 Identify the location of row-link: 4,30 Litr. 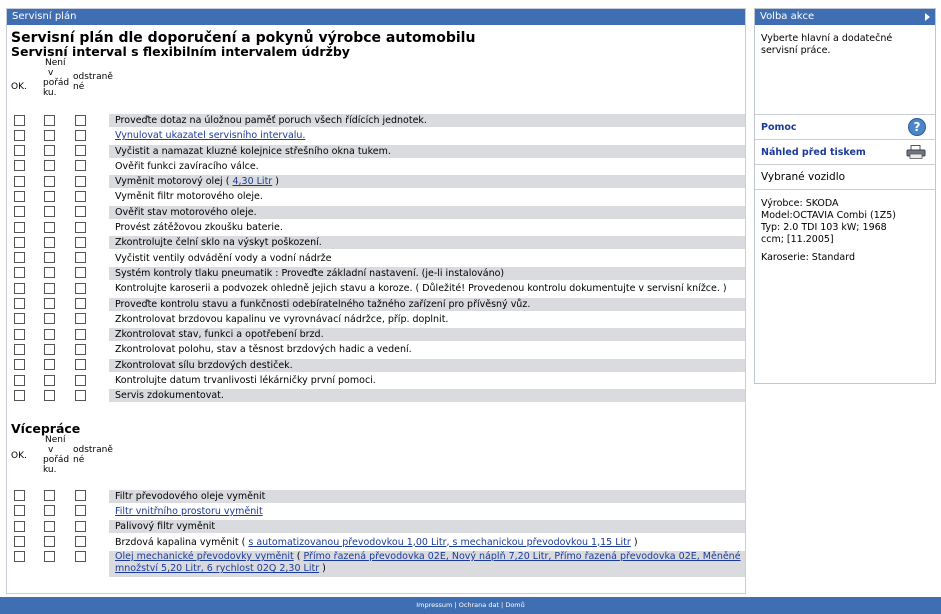
(252, 181).